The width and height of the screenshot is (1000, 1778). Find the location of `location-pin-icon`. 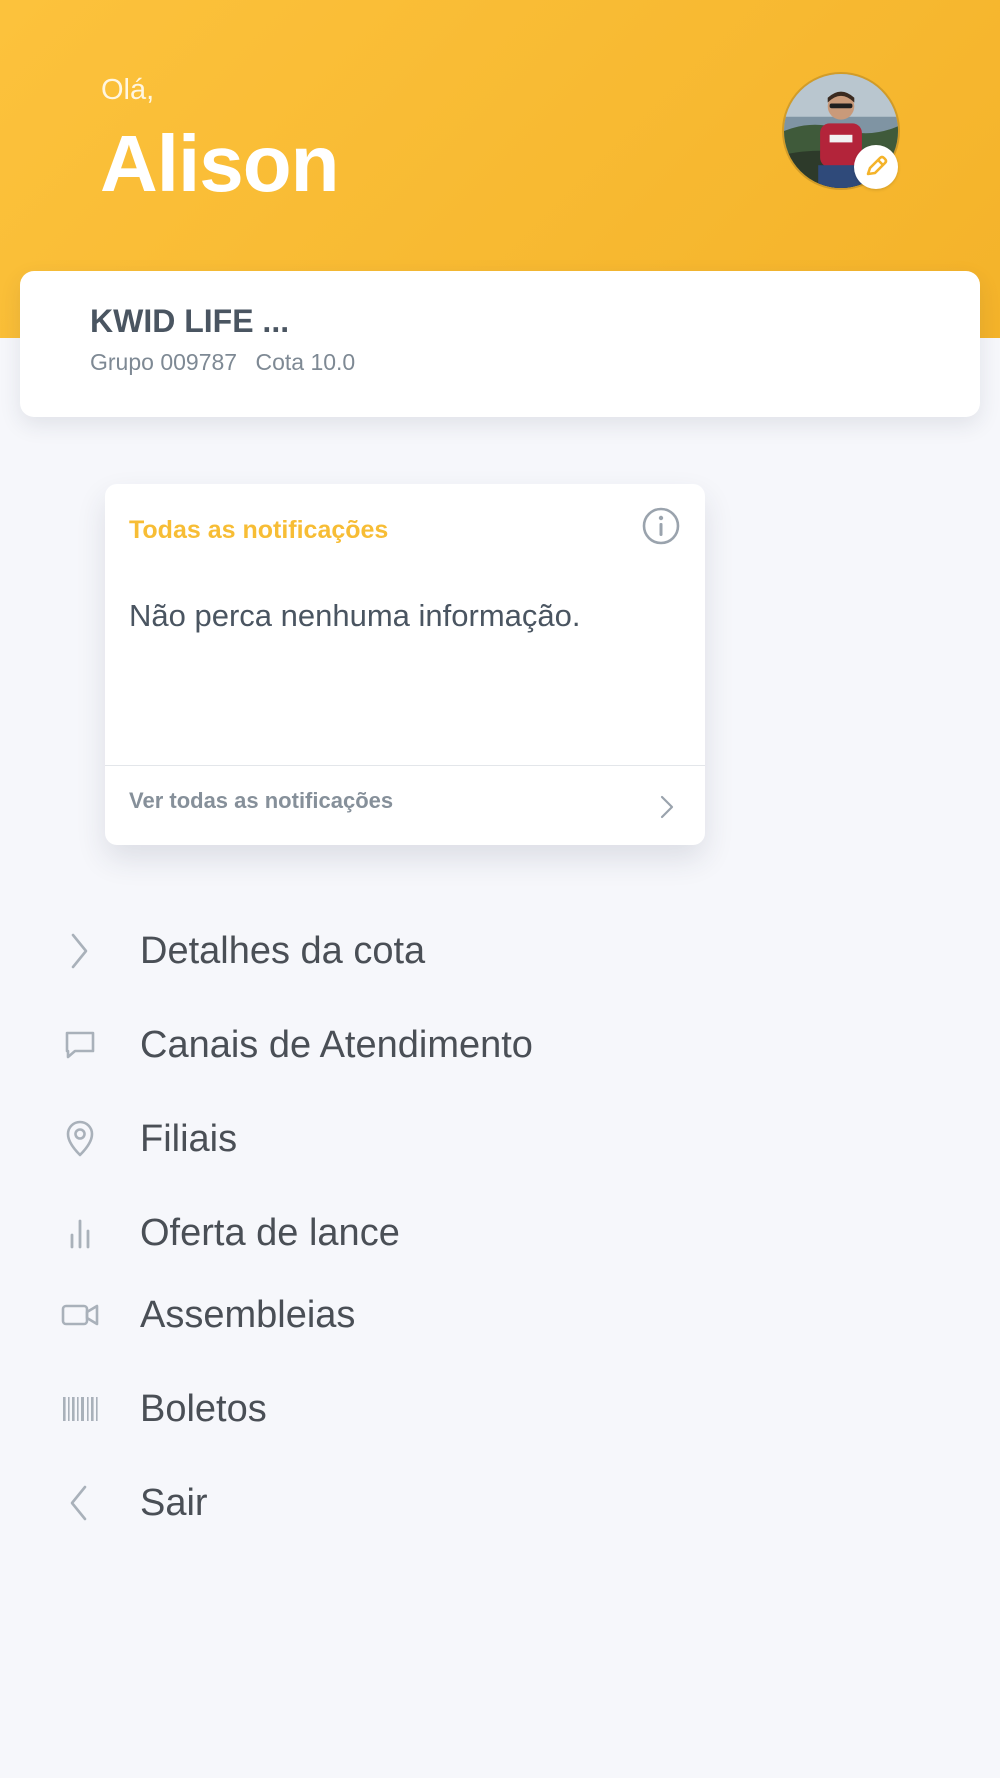

location-pin-icon is located at coordinates (80, 1138).